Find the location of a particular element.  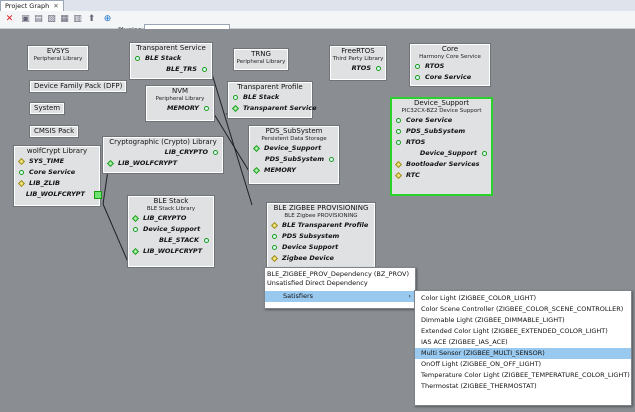

move-up-icon: ⬆ is located at coordinates (91, 19).